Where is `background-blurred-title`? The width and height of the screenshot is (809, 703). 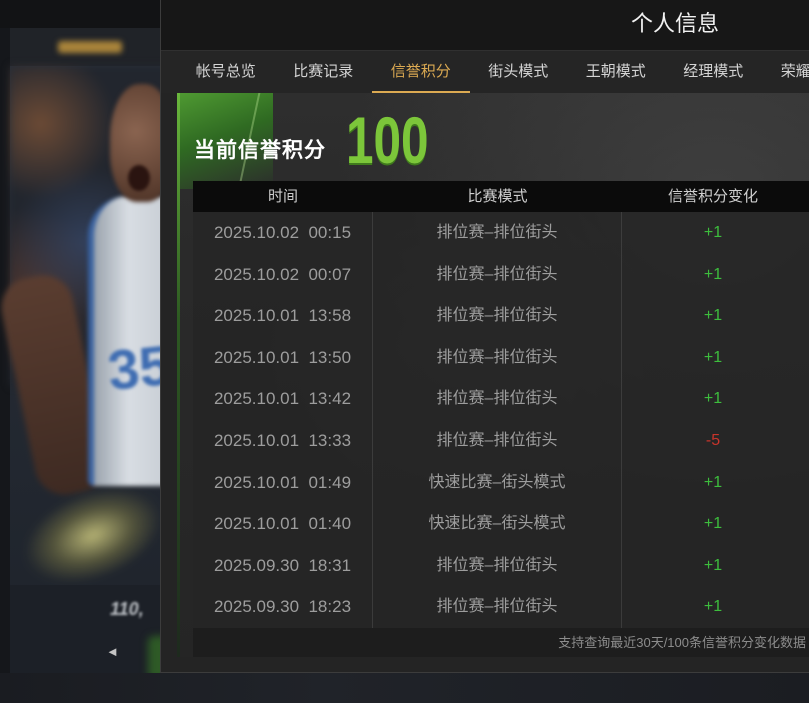 background-blurred-title is located at coordinates (90, 47).